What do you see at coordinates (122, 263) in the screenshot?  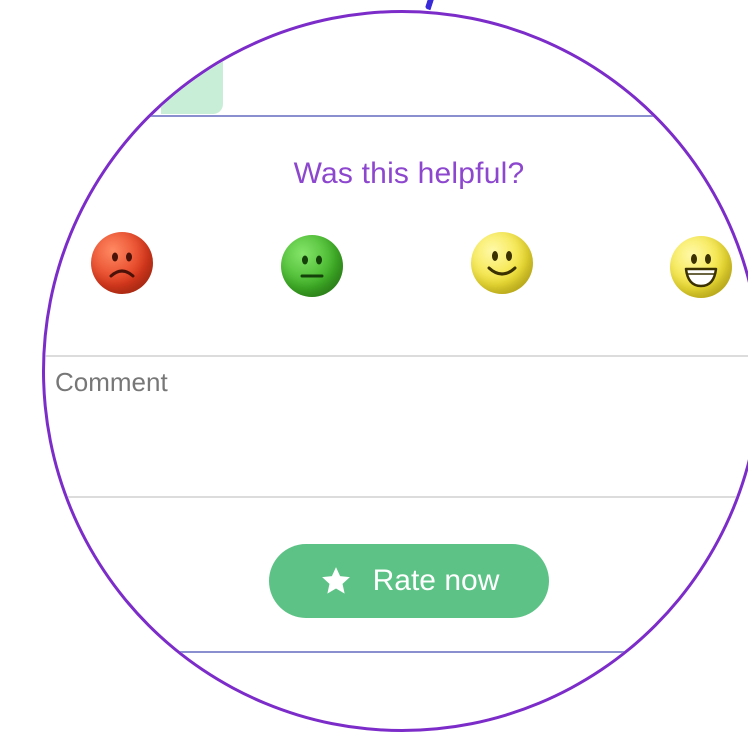 I see `sad-face-icon` at bounding box center [122, 263].